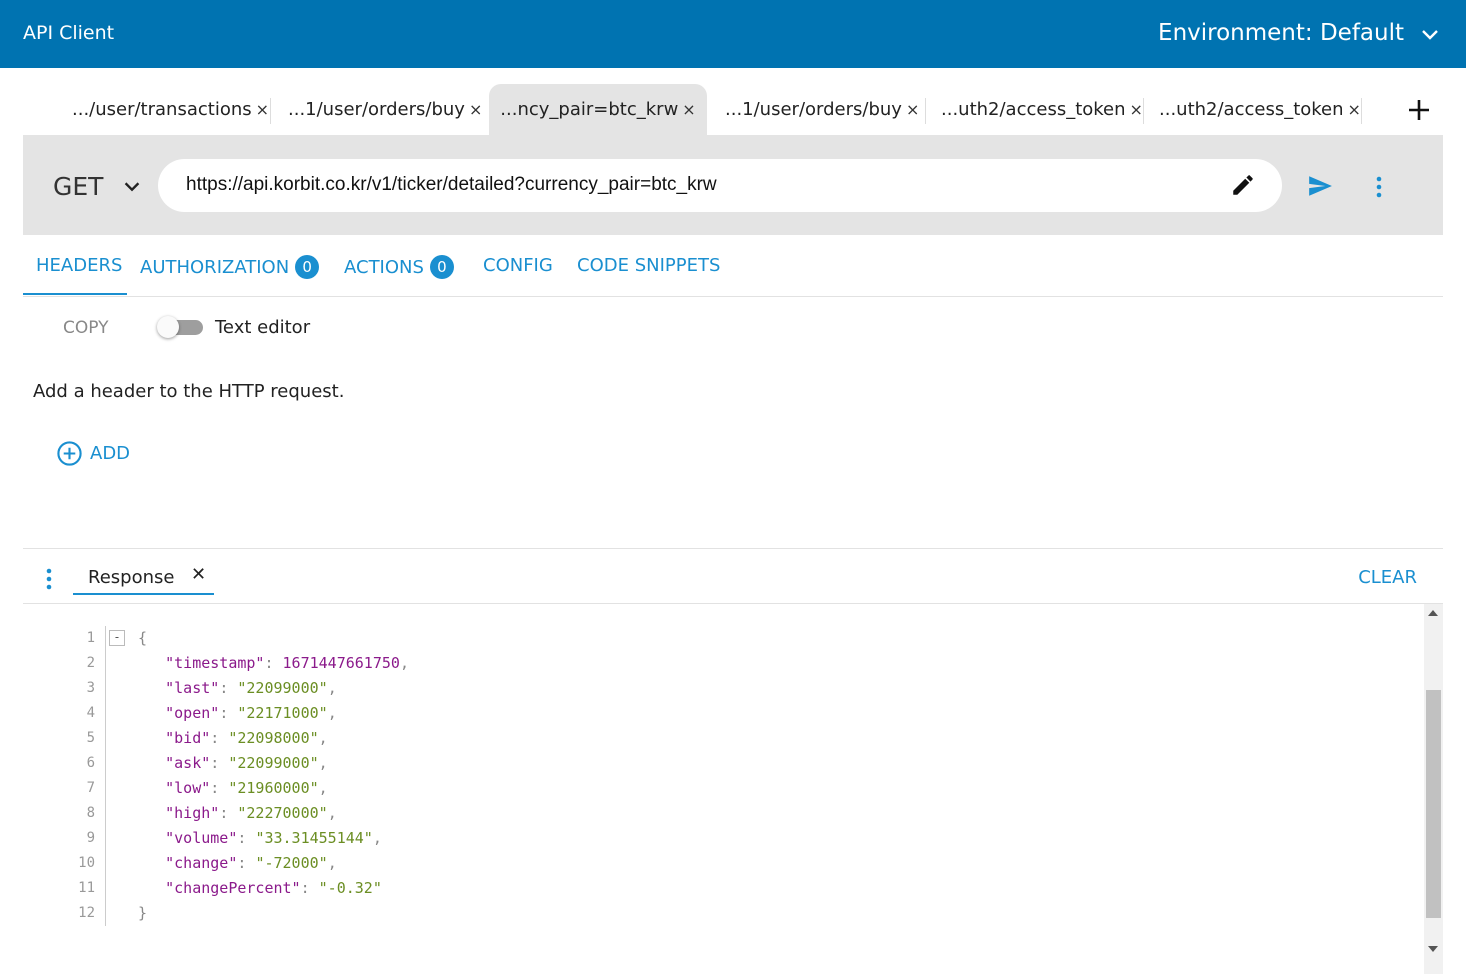 This screenshot has width=1466, height=974. Describe the element at coordinates (86, 328) in the screenshot. I see `copy-button: COPY` at that location.